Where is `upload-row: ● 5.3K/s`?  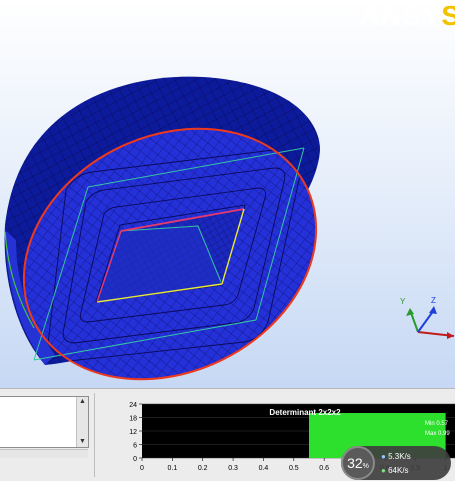 upload-row: ● 5.3K/s is located at coordinates (396, 456).